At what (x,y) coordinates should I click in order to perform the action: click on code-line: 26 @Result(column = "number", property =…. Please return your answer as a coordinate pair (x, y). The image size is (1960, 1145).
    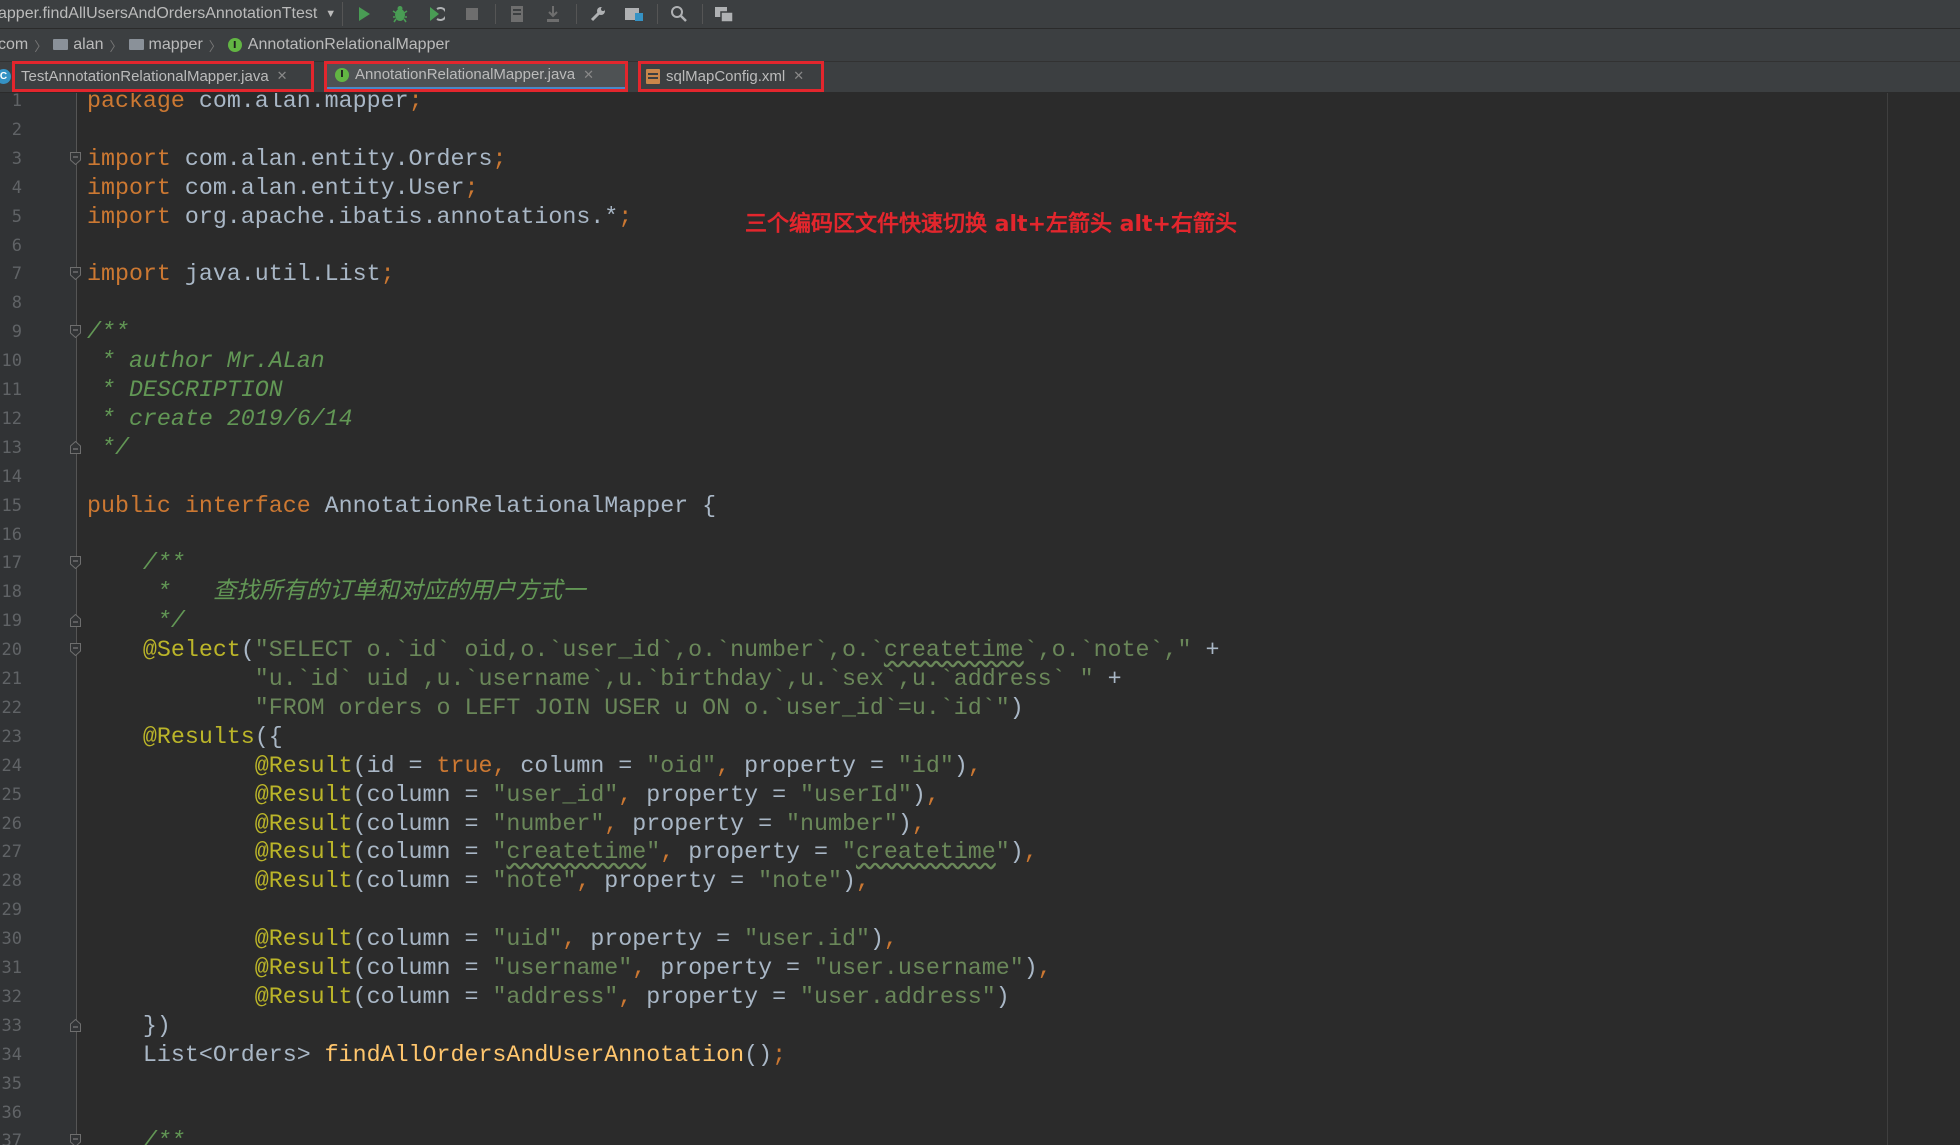
    Looking at the image, I should click on (980, 824).